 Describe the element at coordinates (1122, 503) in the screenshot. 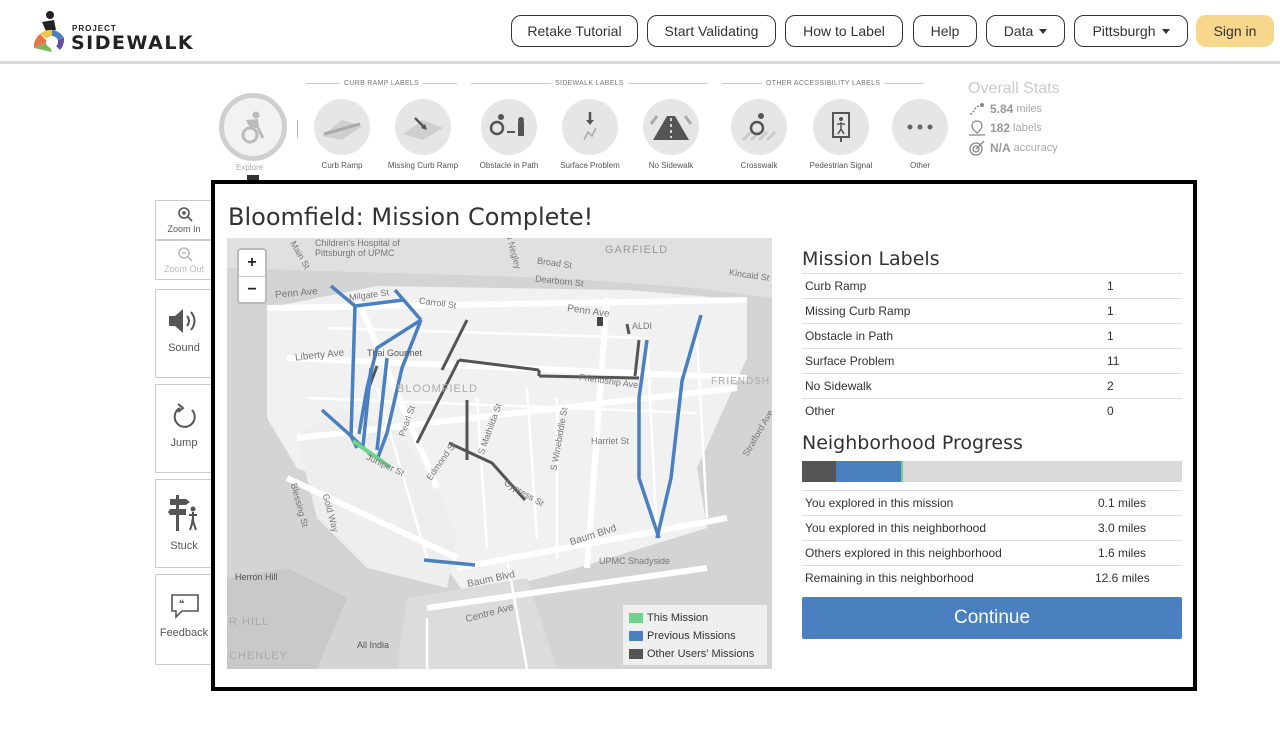

I see `progress-value: 0.1 miles` at that location.